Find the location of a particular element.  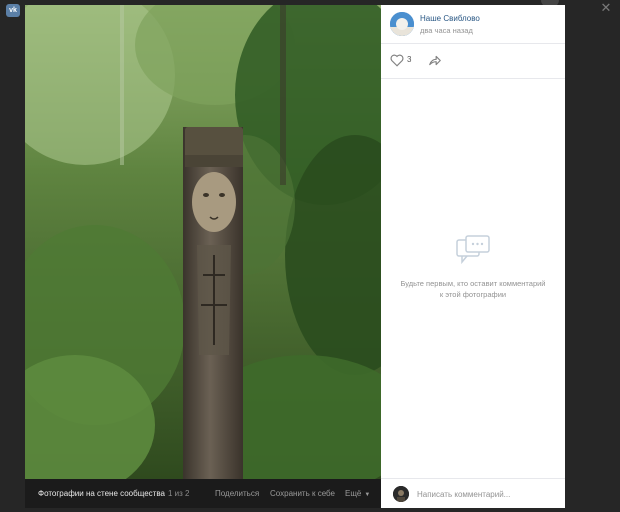

heart-icon is located at coordinates (397, 60).